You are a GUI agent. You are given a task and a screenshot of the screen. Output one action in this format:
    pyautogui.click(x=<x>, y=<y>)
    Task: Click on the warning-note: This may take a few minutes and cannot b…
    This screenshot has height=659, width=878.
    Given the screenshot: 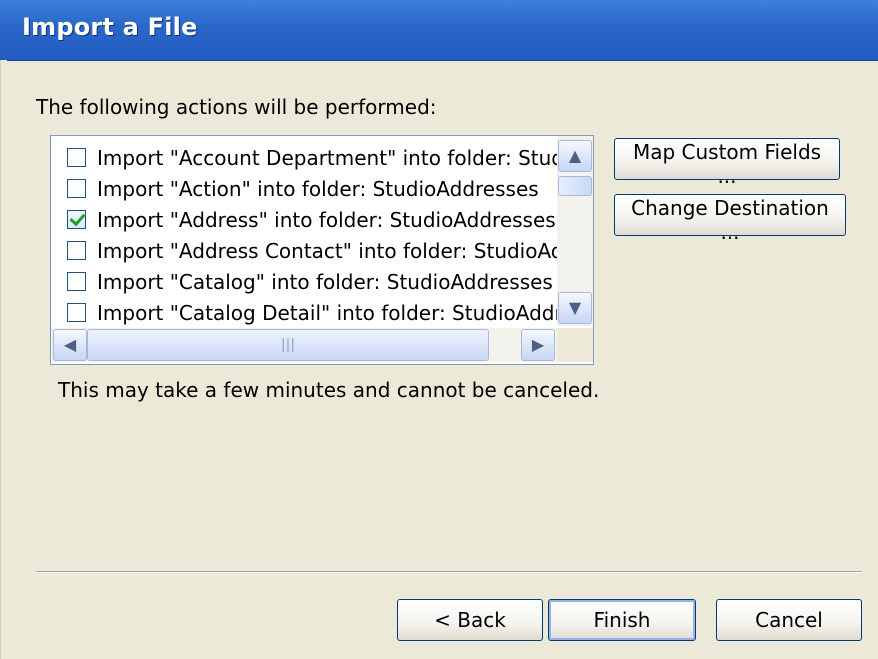 What is the action you would take?
    pyautogui.click(x=329, y=390)
    